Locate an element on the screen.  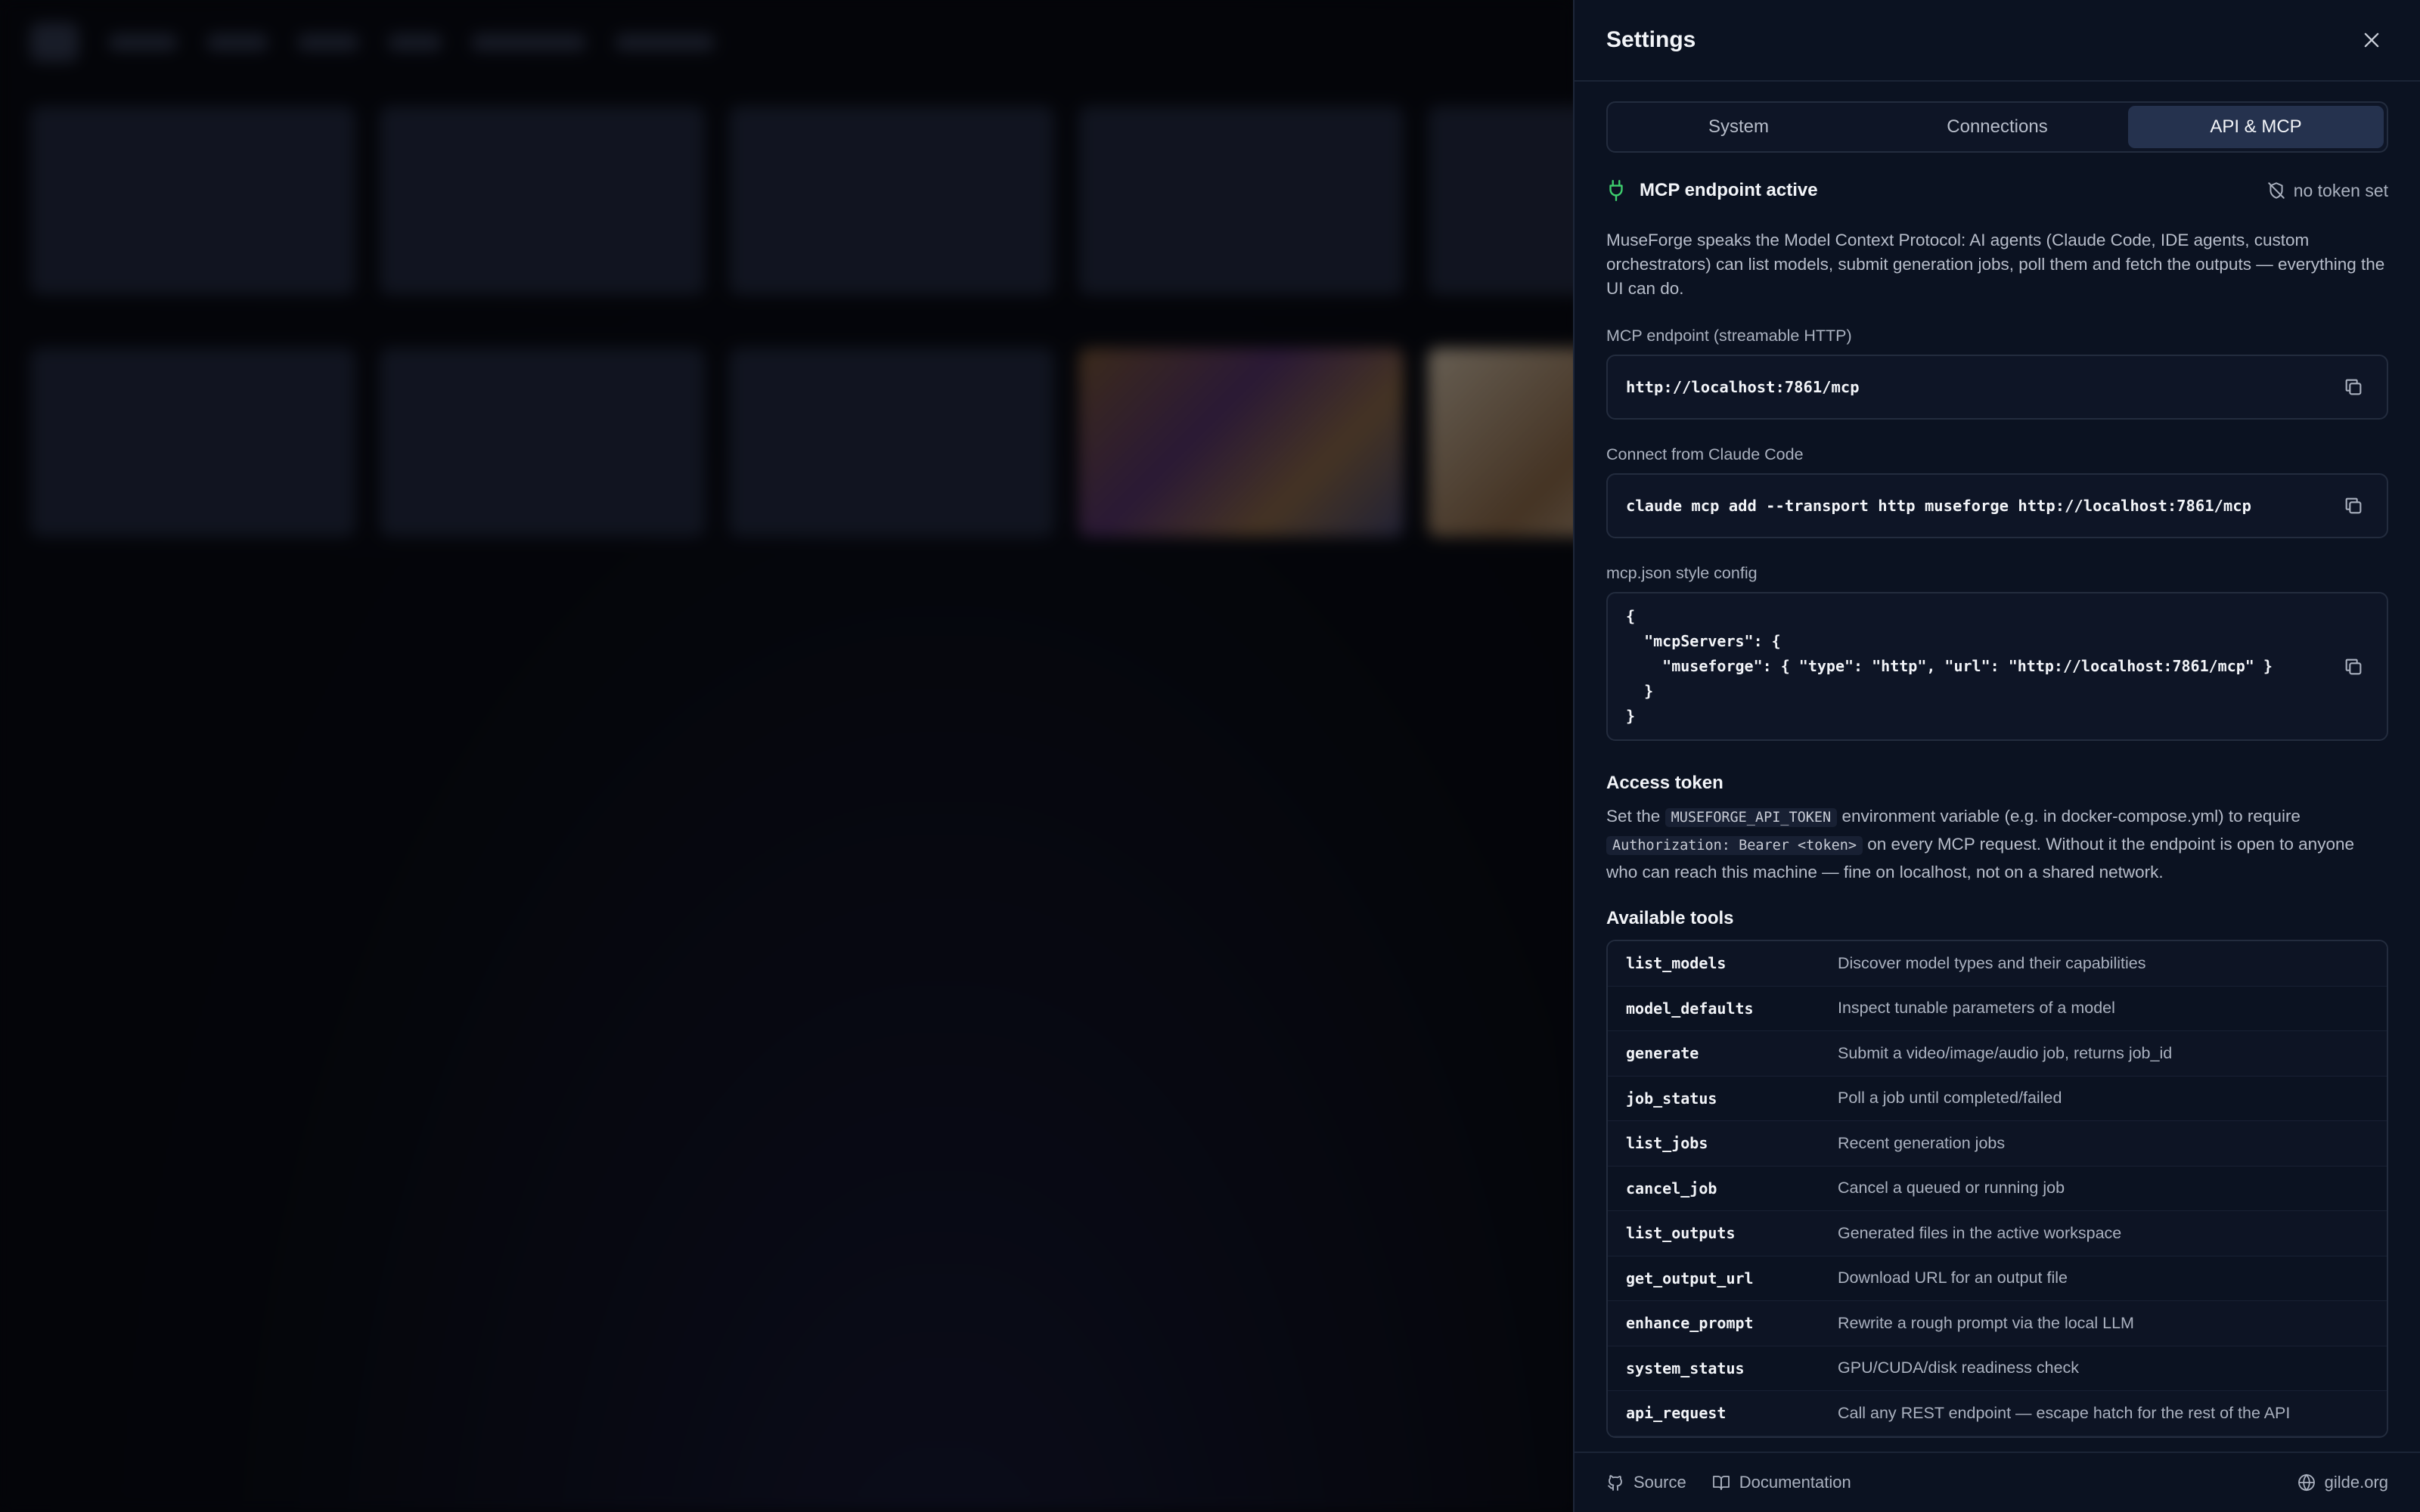
copy-endpoint-button is located at coordinates (2353, 387).